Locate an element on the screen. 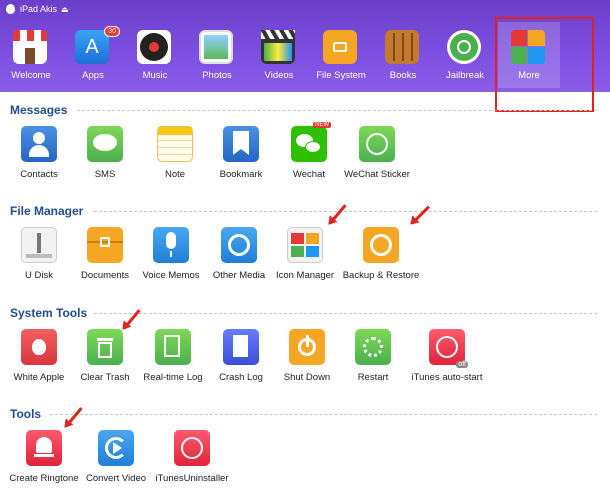  item-icon-manager: Icon Manager is located at coordinates (305, 258).